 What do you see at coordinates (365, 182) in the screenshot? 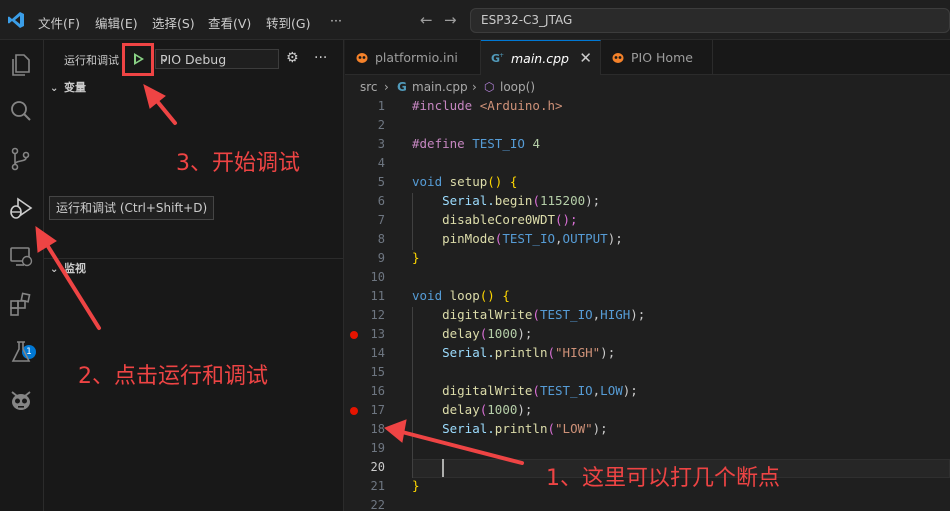
I see `line-number: 5` at bounding box center [365, 182].